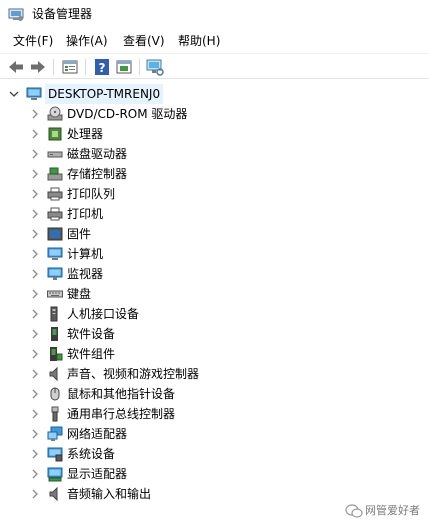  What do you see at coordinates (16, 67) in the screenshot?
I see `back-arrow-icon` at bounding box center [16, 67].